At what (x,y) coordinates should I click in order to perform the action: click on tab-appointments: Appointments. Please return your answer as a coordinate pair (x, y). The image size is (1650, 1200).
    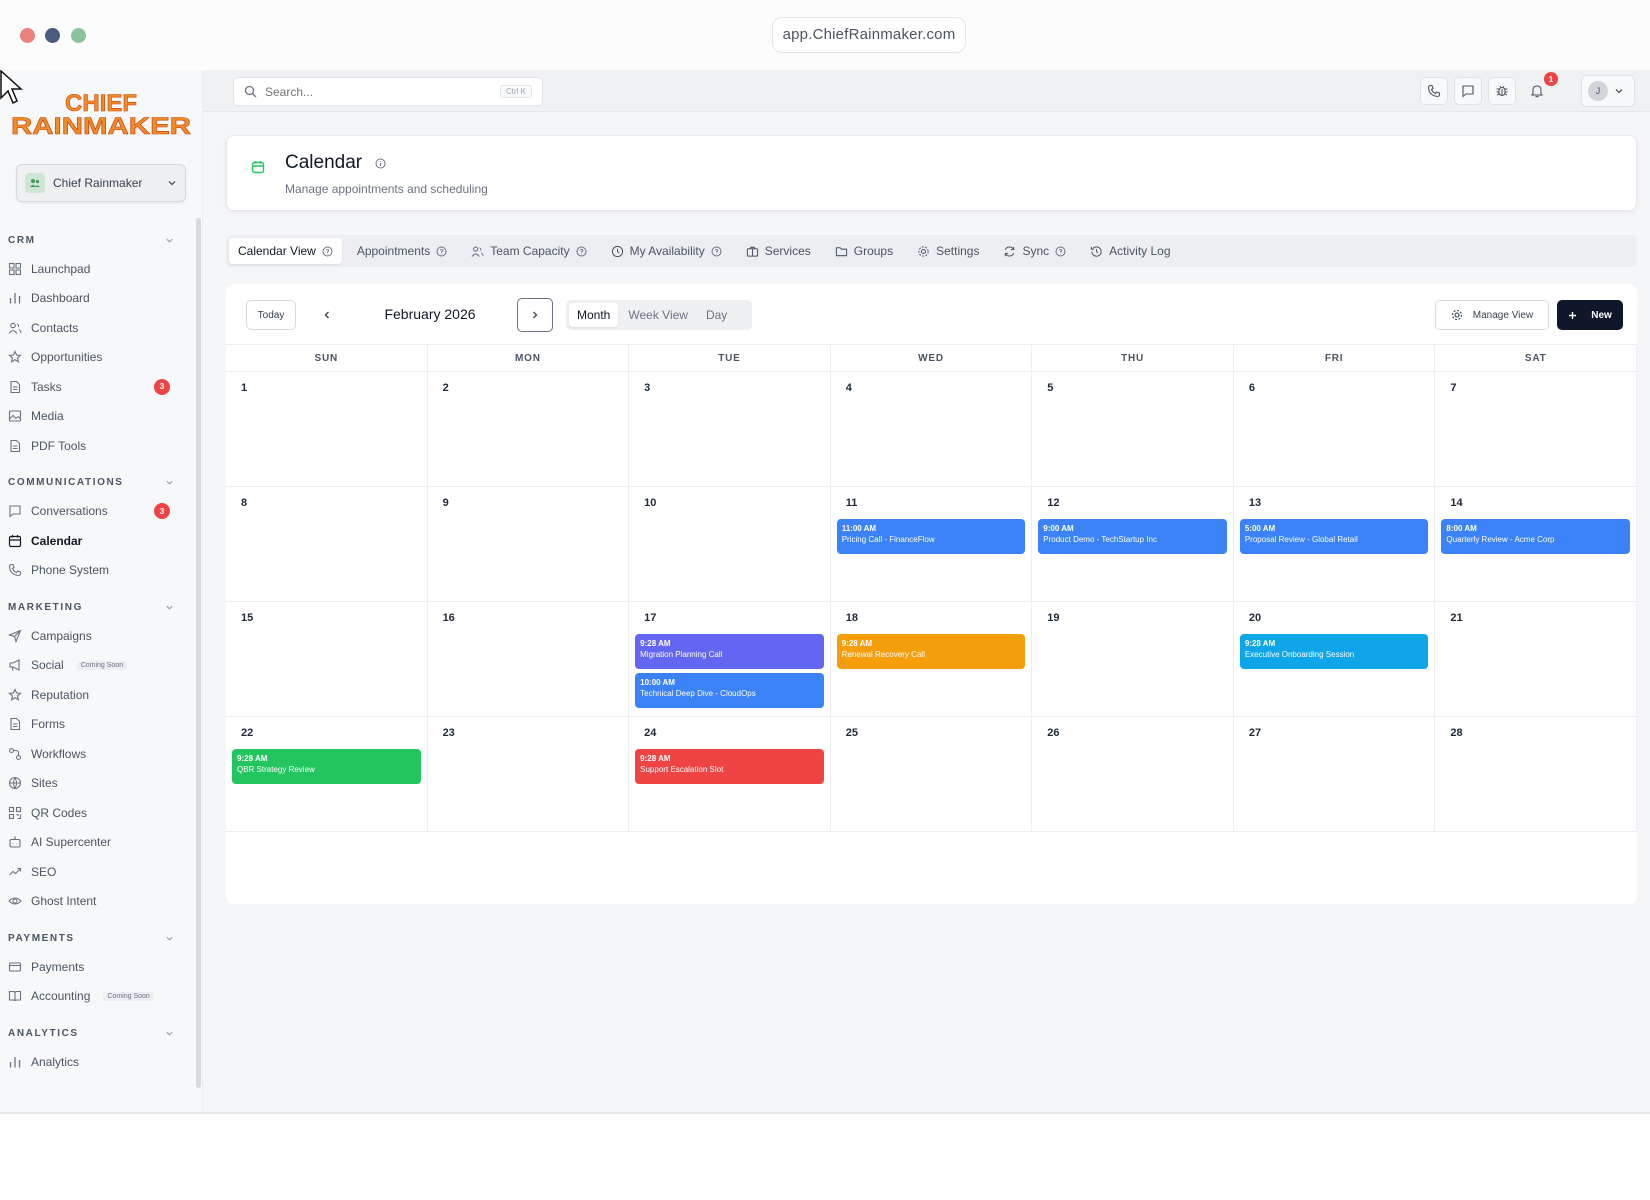
    Looking at the image, I should click on (402, 251).